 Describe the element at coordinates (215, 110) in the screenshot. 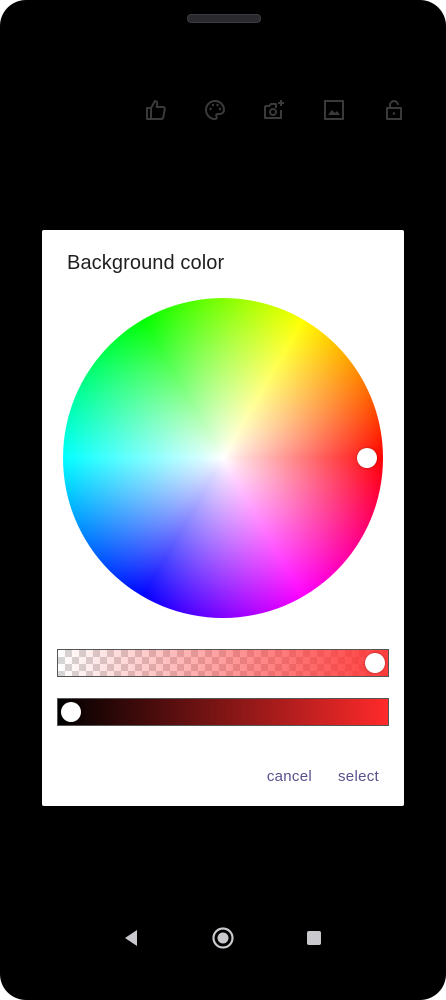

I see `palette-icon` at that location.